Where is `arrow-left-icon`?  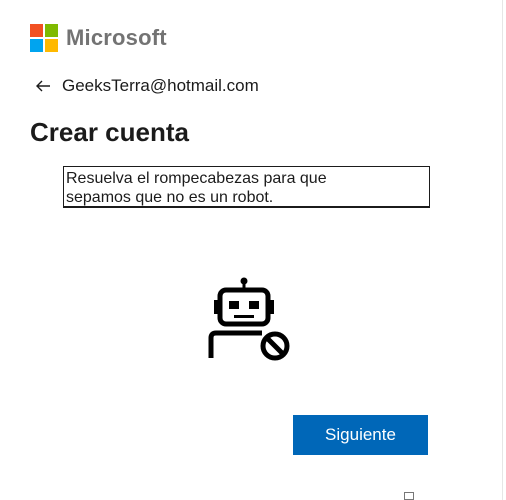
arrow-left-icon is located at coordinates (43, 86).